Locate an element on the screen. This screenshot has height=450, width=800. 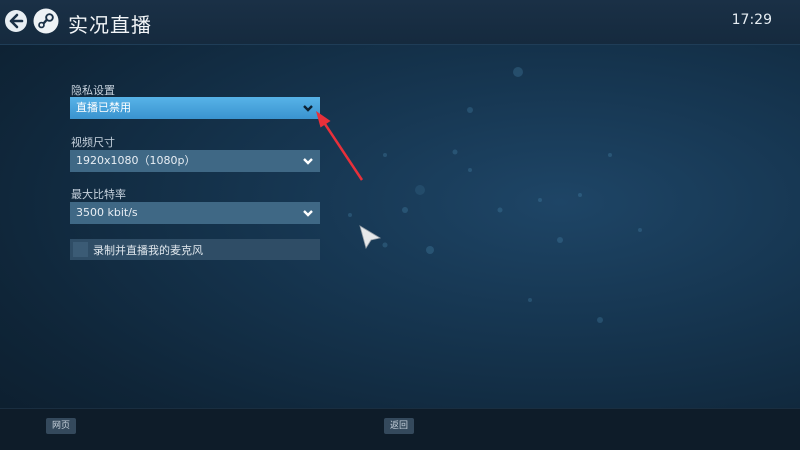
microphone-label: 录制并直播我的麦克风 is located at coordinates (148, 250).